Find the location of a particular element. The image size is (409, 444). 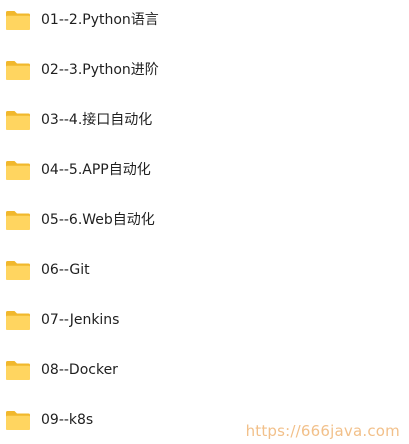

folder-name: 05--6.Web自动化 is located at coordinates (98, 220).